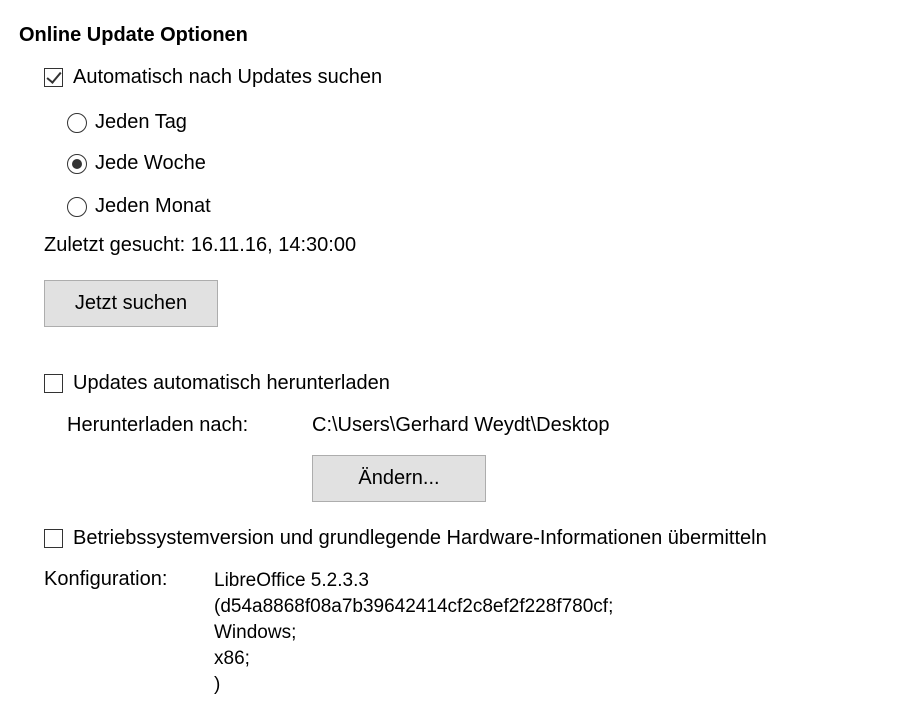  What do you see at coordinates (158, 425) in the screenshot?
I see `download-to-label: Herunterladen nach:` at bounding box center [158, 425].